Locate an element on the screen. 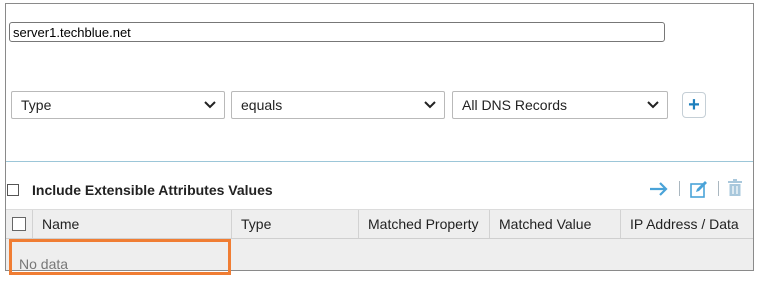  record-type-select-value: All DNS Records is located at coordinates (515, 105).